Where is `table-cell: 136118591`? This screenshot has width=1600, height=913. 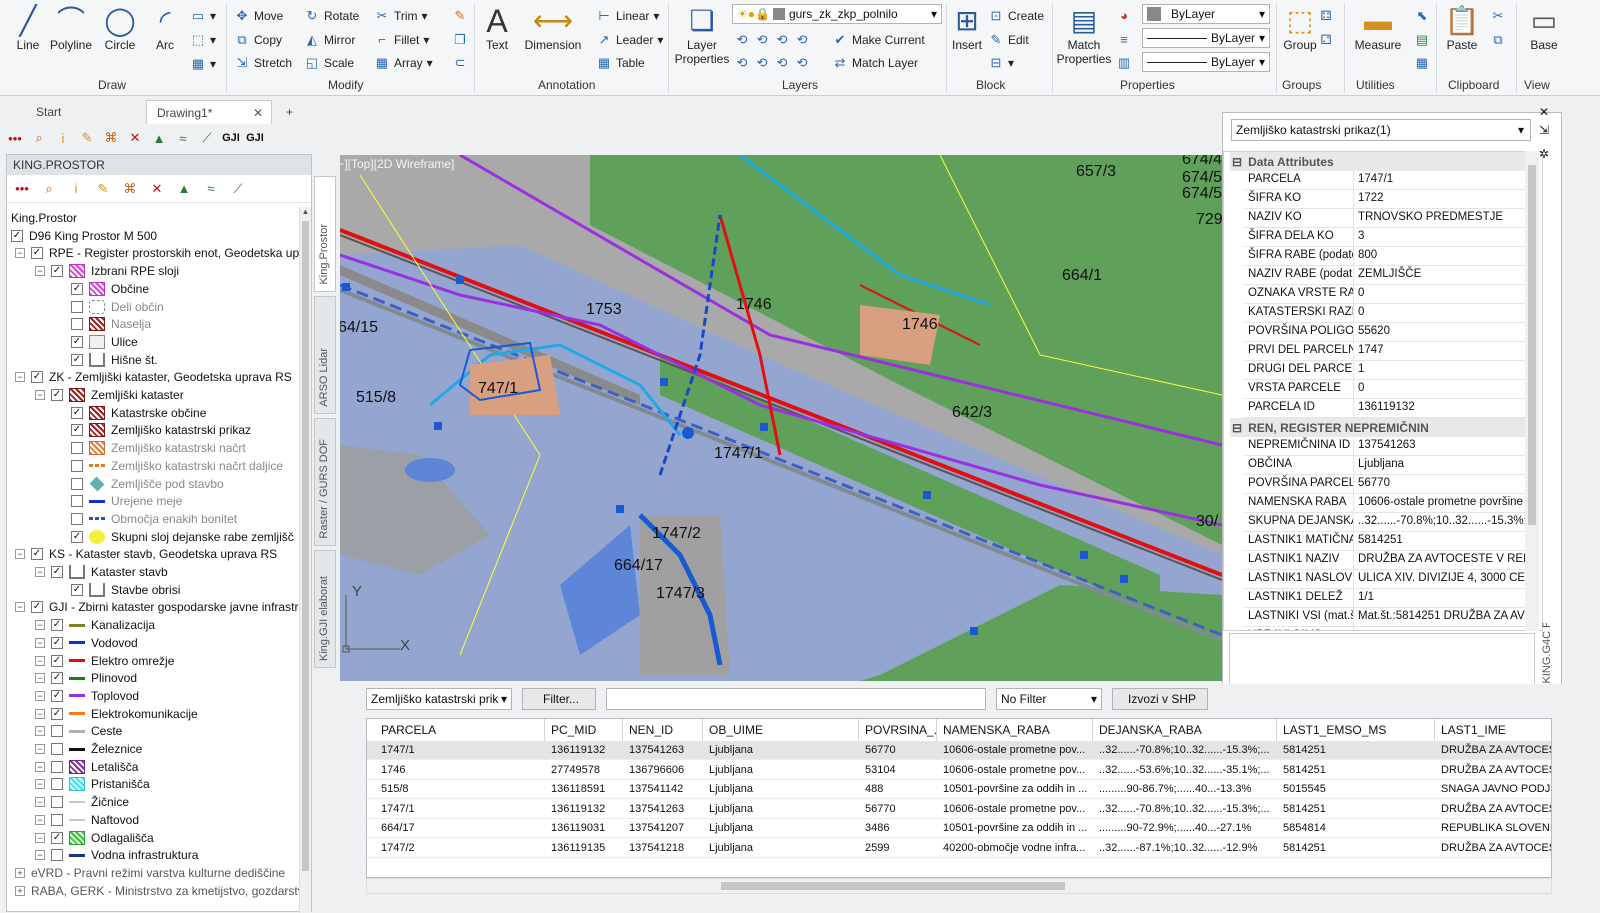 table-cell: 136118591 is located at coordinates (584, 790).